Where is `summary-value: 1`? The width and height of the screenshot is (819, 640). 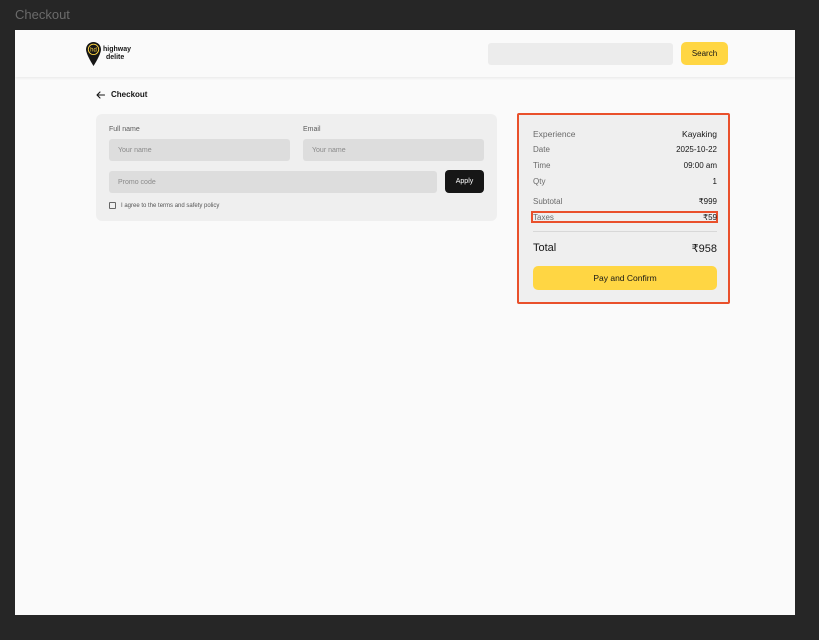
summary-value: 1 is located at coordinates (714, 181).